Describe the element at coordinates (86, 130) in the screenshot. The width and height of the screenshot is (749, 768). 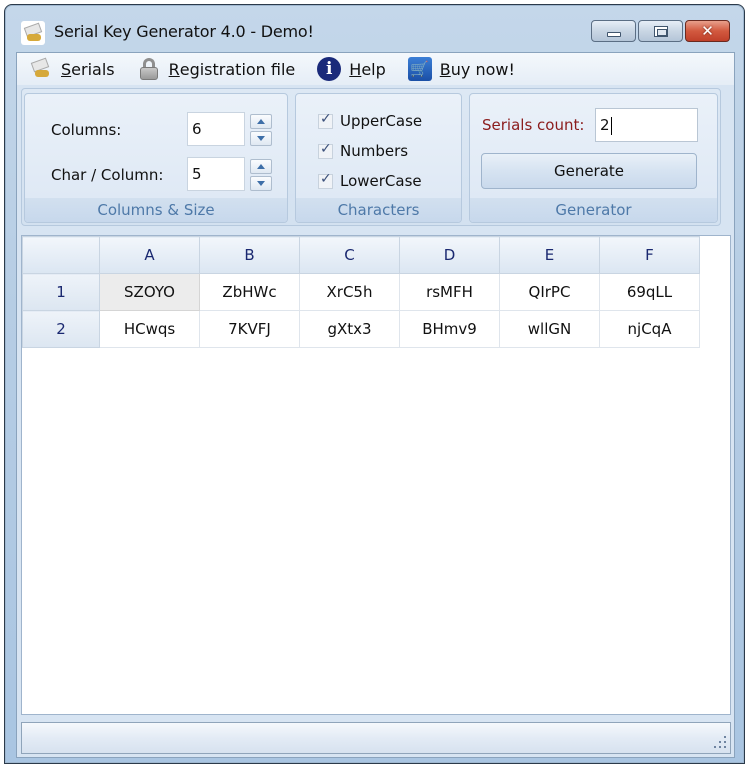
I see `columns-label: Columns:` at that location.